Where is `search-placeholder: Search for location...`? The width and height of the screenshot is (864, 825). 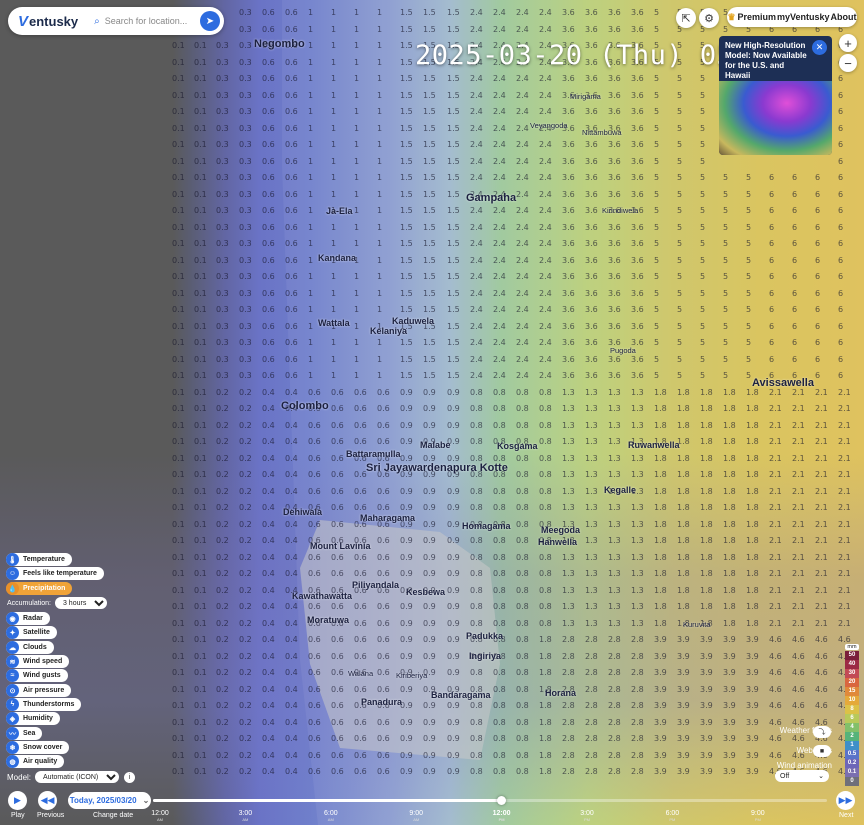
search-placeholder: Search for location... is located at coordinates (146, 21).